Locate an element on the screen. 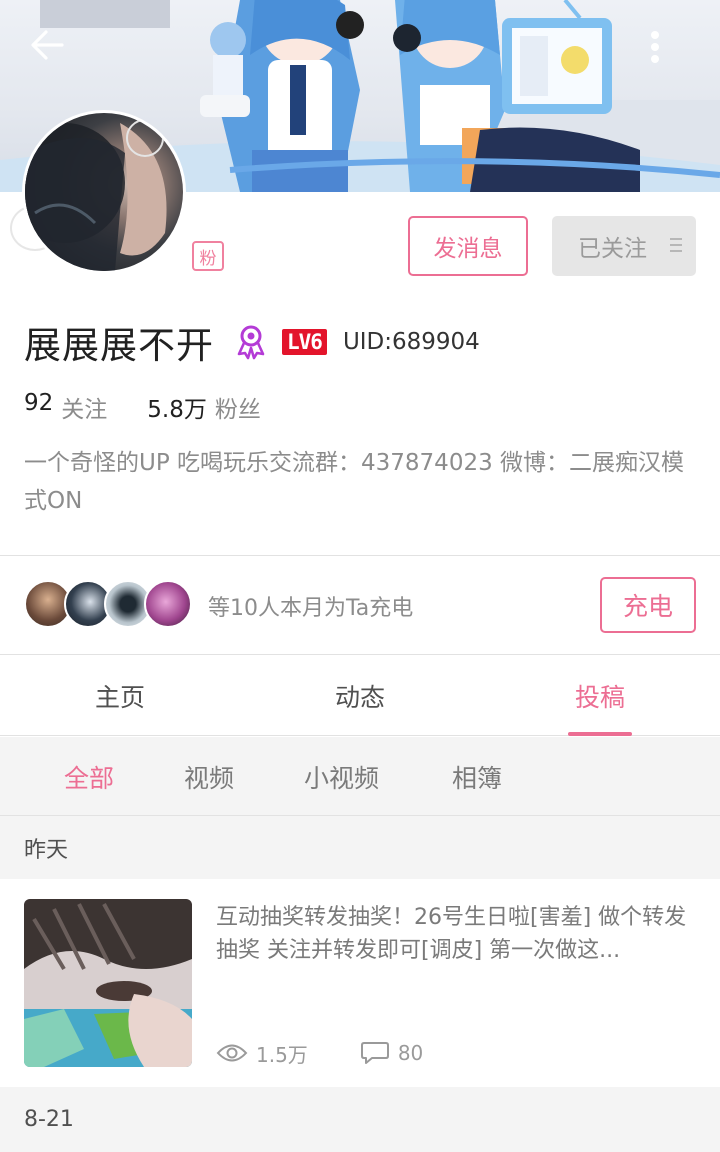  views-count: 1.5万 is located at coordinates (282, 1054).